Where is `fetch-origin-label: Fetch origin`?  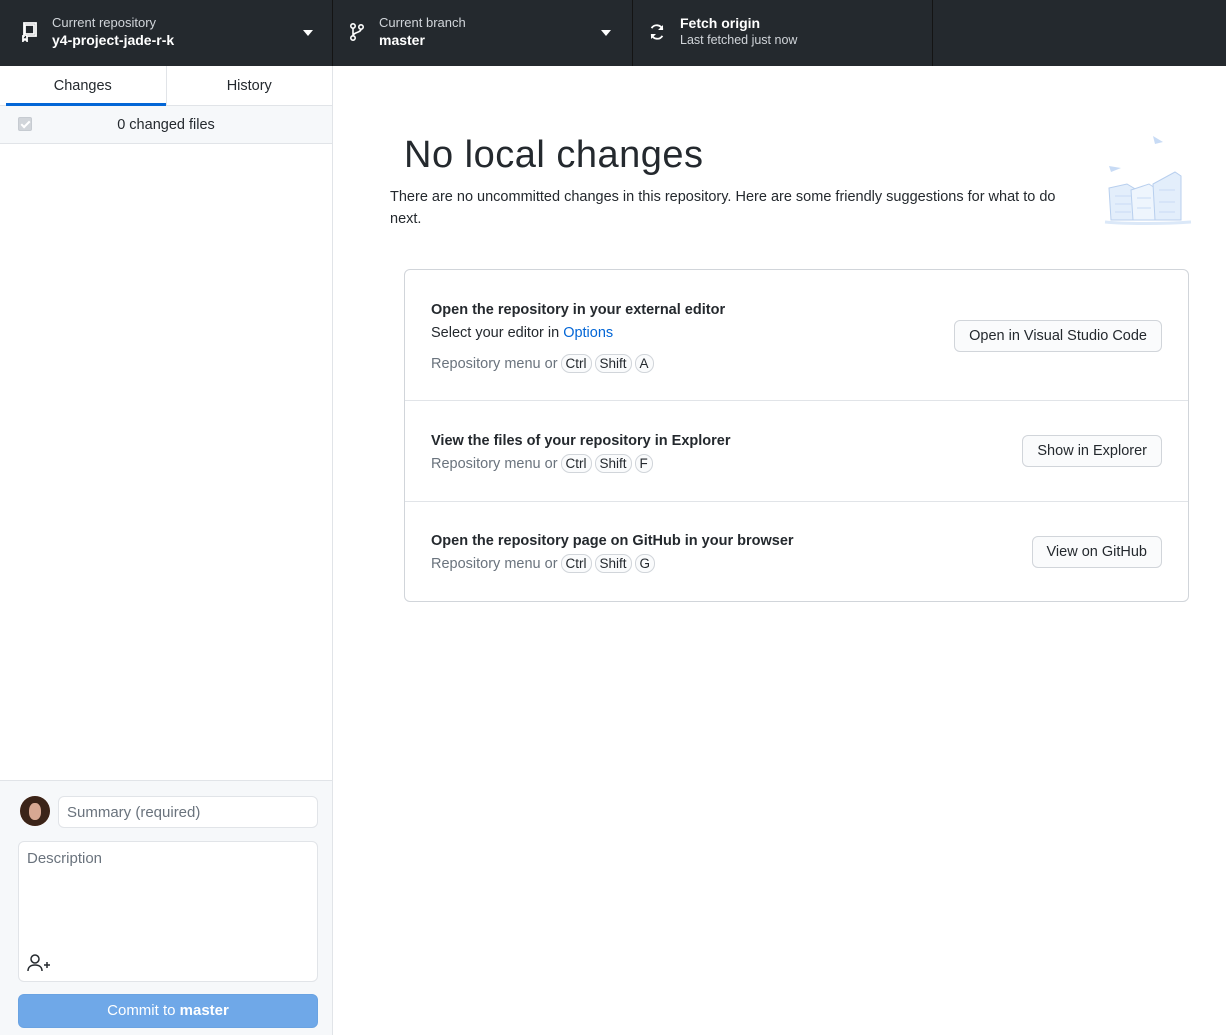 fetch-origin-label: Fetch origin is located at coordinates (720, 23).